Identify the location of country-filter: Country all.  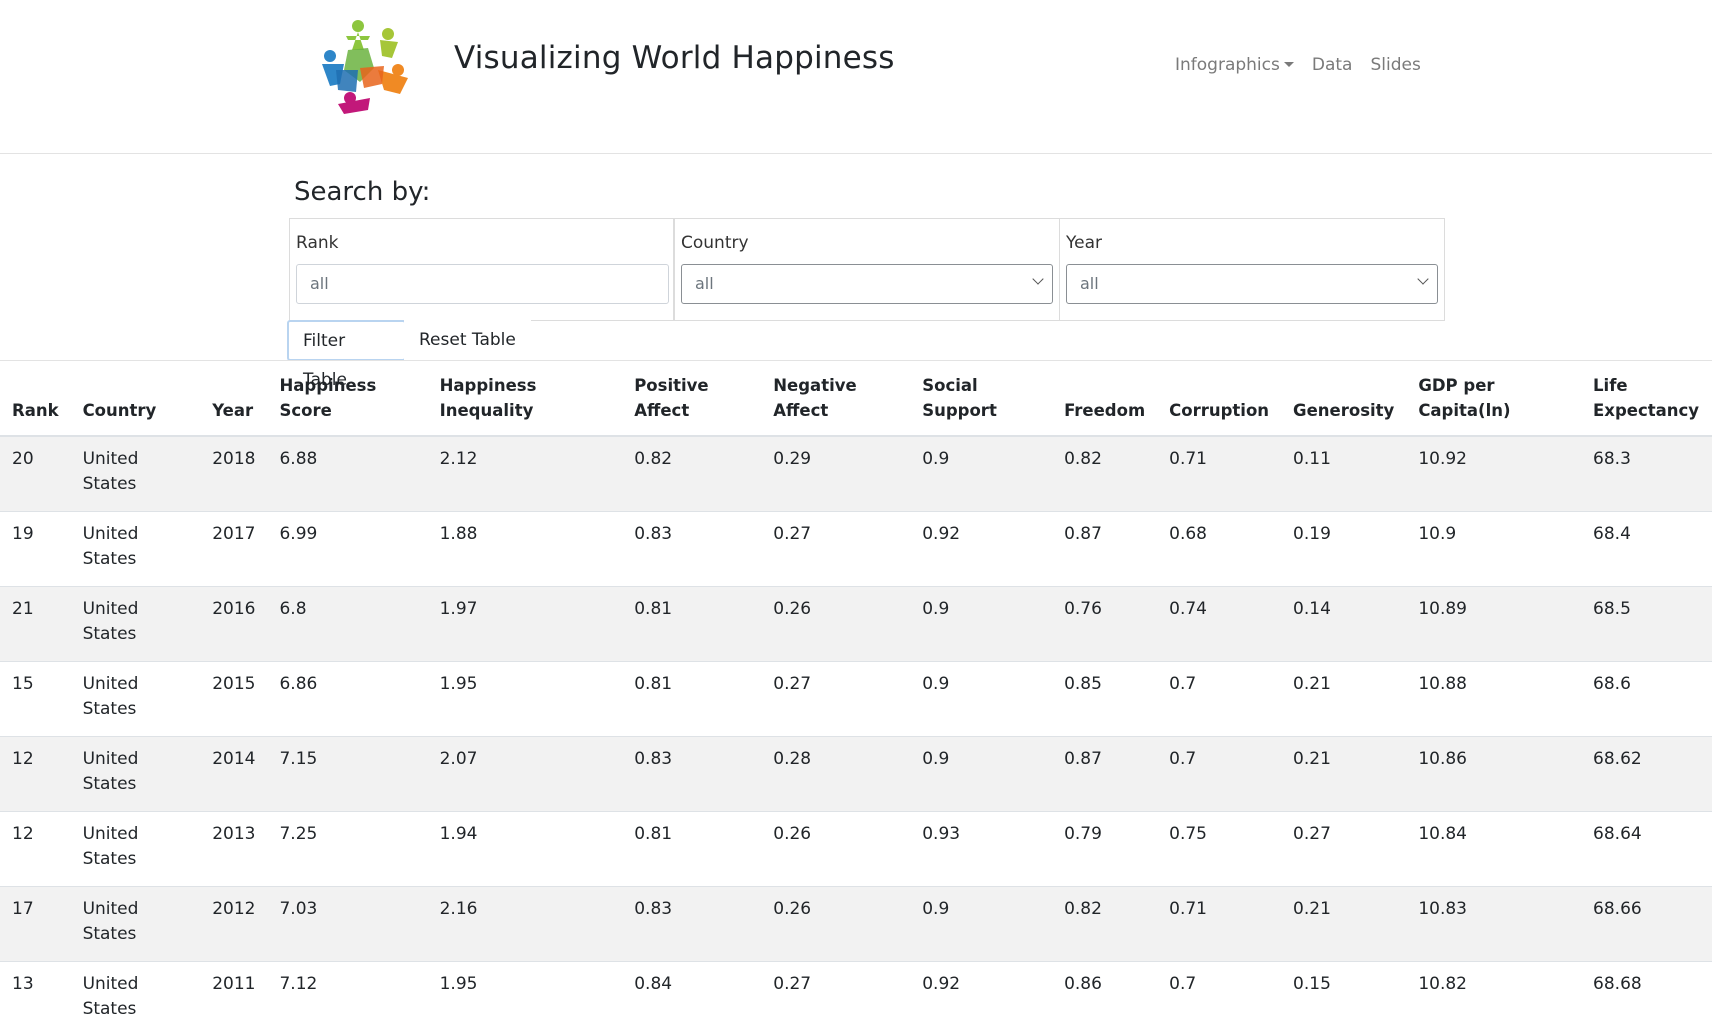
(867, 269).